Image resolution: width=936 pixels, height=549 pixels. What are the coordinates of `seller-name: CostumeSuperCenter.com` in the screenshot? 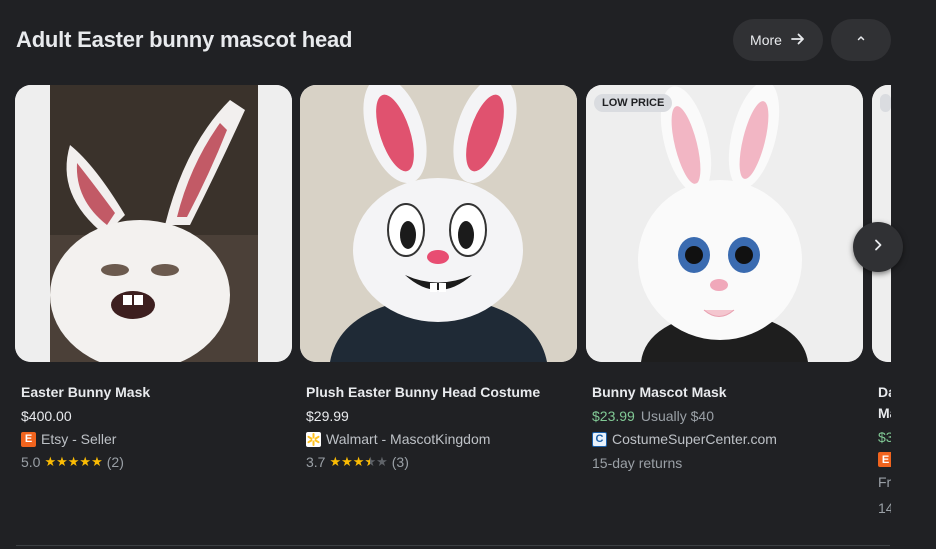 It's located at (694, 439).